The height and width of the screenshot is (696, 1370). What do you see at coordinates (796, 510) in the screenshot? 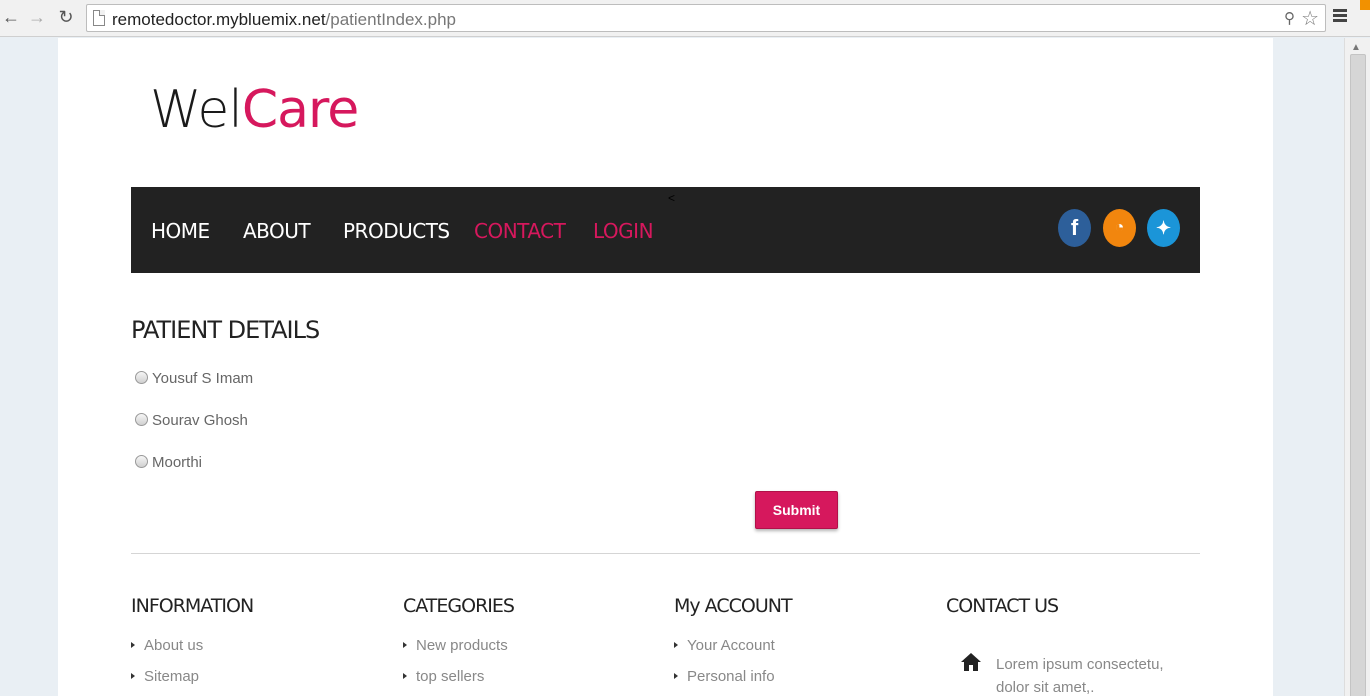
I see `submit-button: Submit` at bounding box center [796, 510].